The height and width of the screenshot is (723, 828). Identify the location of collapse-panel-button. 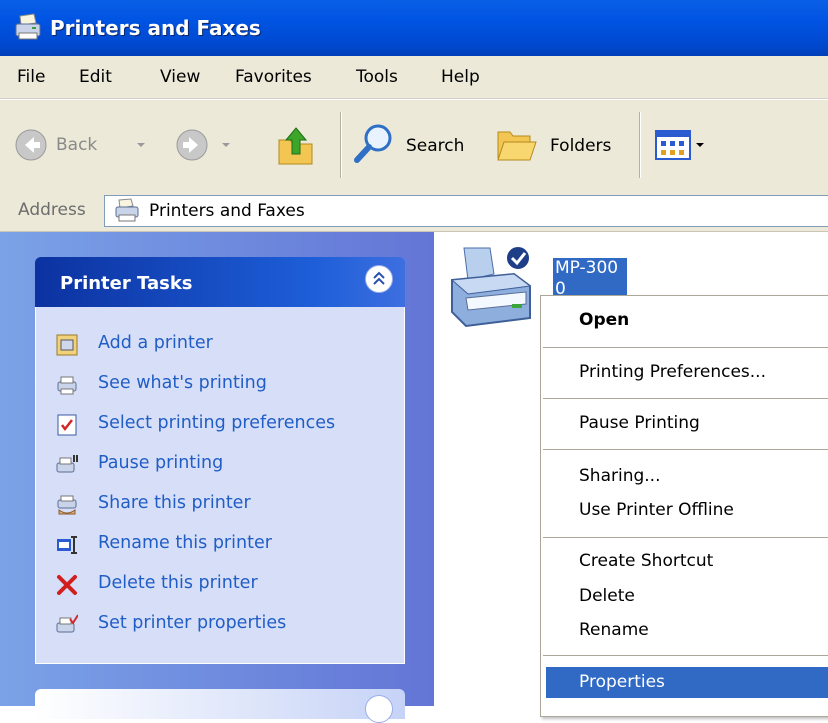
(379, 279).